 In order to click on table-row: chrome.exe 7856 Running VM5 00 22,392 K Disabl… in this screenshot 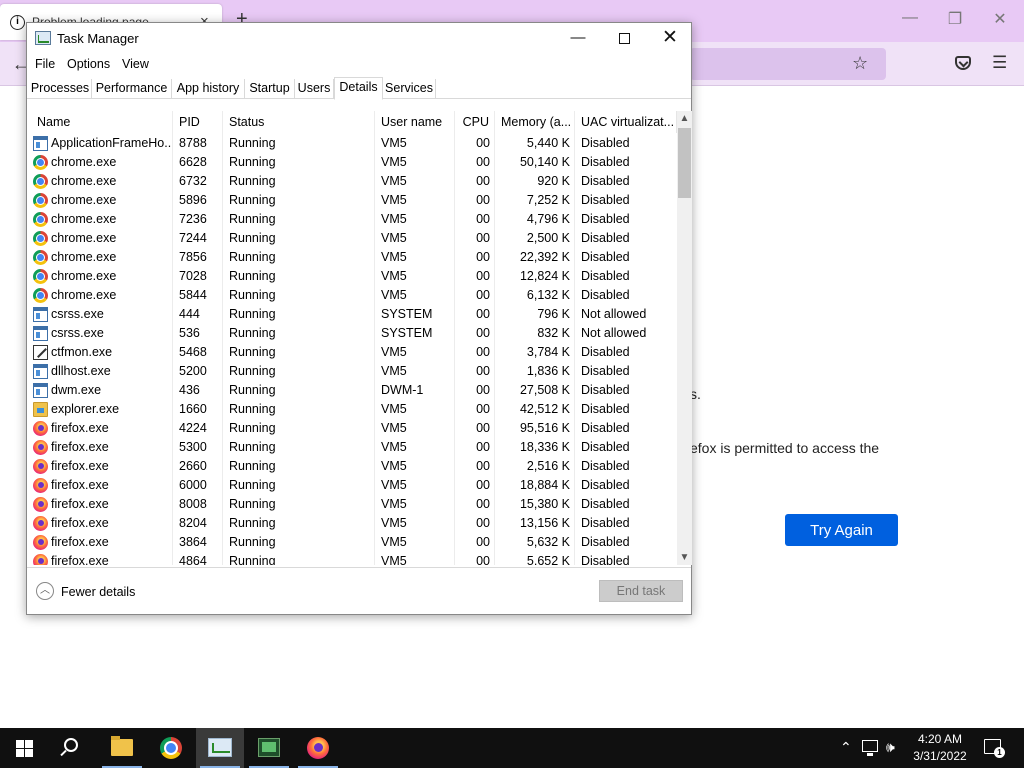, I will do `click(353, 257)`.